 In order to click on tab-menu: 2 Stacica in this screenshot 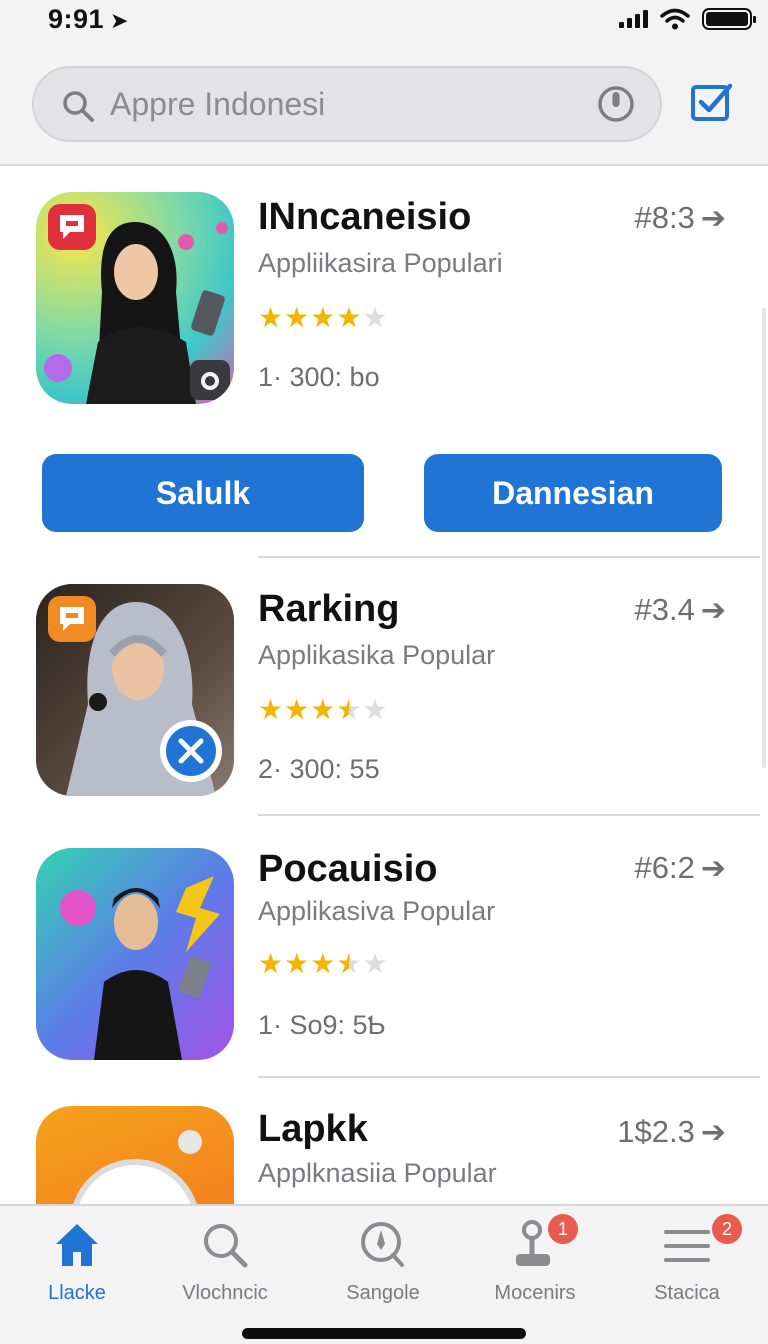, I will do `click(687, 1266)`.